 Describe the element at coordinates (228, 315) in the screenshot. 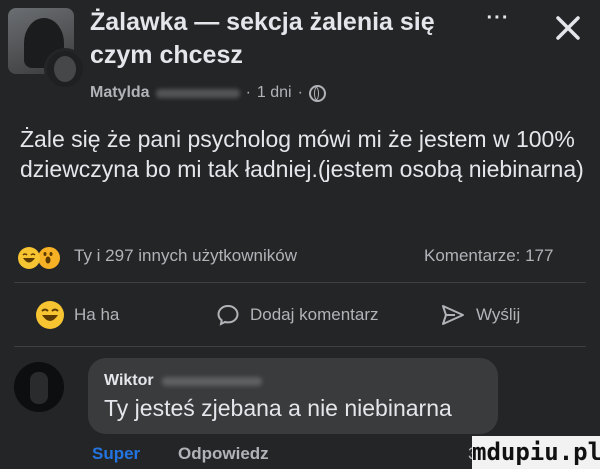

I see `comment-icon` at that location.